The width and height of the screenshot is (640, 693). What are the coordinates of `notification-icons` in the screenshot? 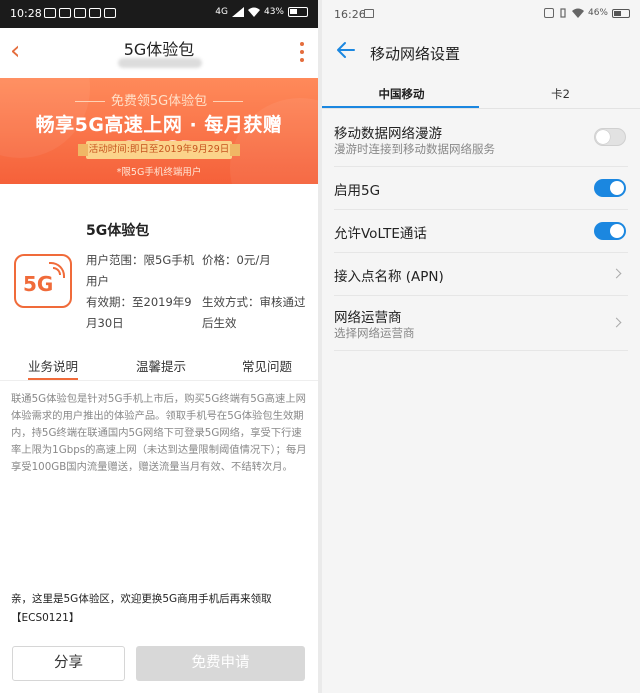 It's located at (80, 13).